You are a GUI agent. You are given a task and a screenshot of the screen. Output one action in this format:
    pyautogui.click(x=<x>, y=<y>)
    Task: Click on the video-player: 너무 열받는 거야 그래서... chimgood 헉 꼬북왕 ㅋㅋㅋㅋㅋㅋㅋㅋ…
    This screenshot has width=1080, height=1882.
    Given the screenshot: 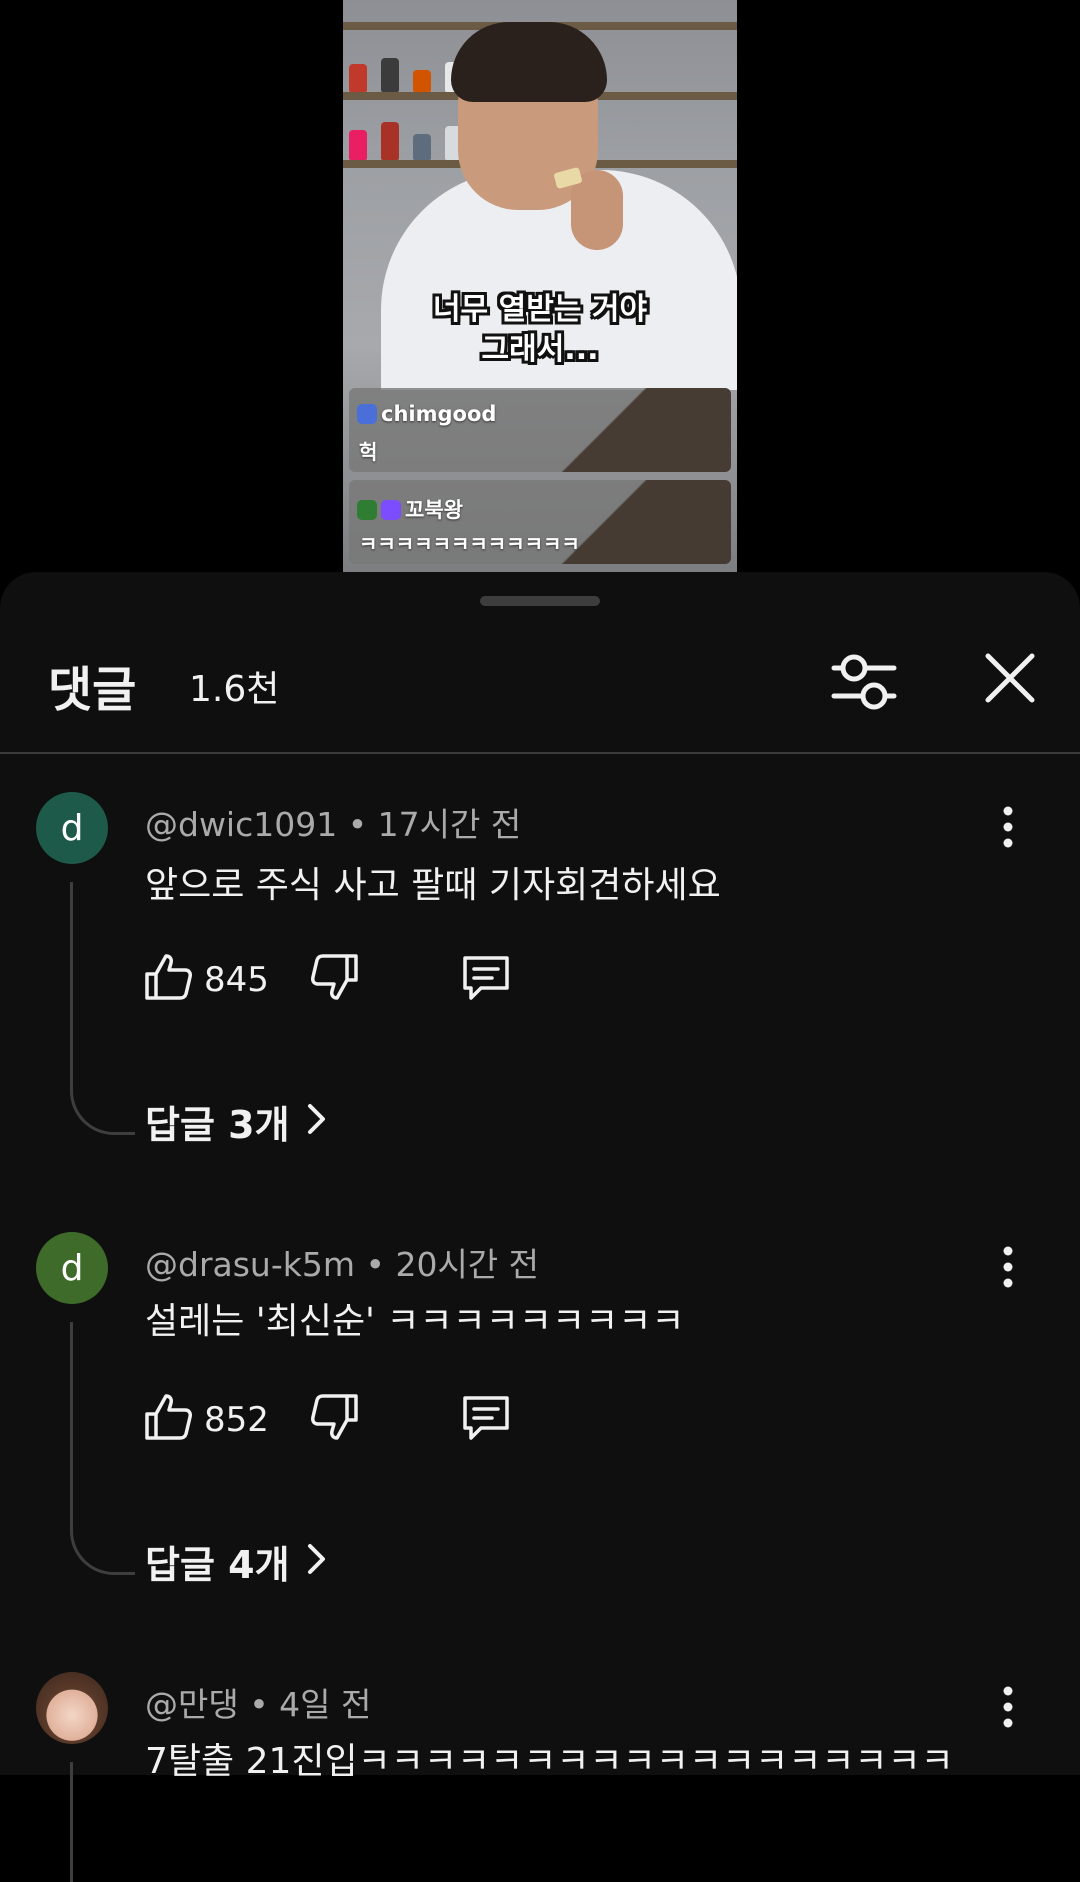 What is the action you would take?
    pyautogui.click(x=540, y=287)
    